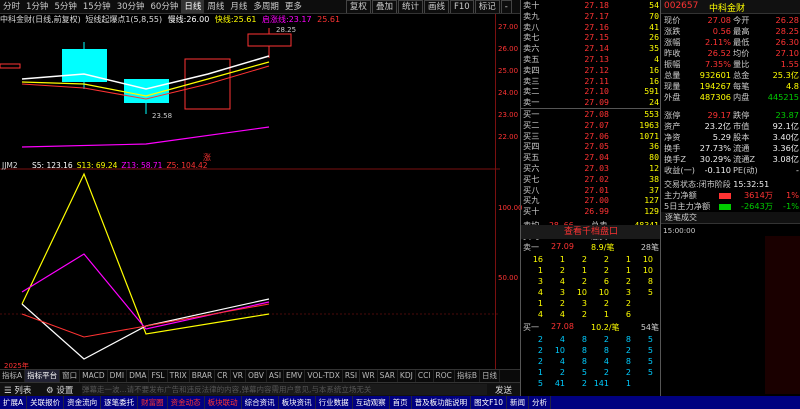 This screenshot has width=800, height=409. I want to click on order-book-row: 买六 27.03 12, so click(591, 168).